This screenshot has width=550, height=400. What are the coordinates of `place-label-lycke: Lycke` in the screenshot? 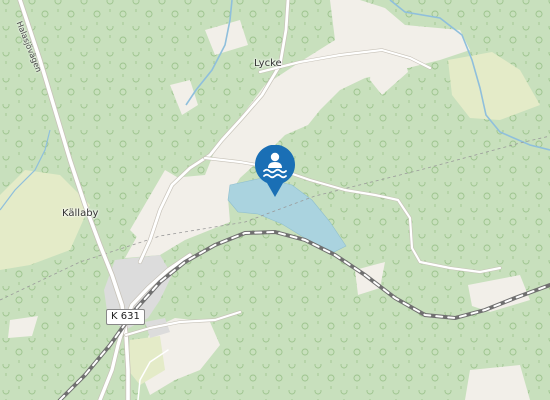 It's located at (268, 63).